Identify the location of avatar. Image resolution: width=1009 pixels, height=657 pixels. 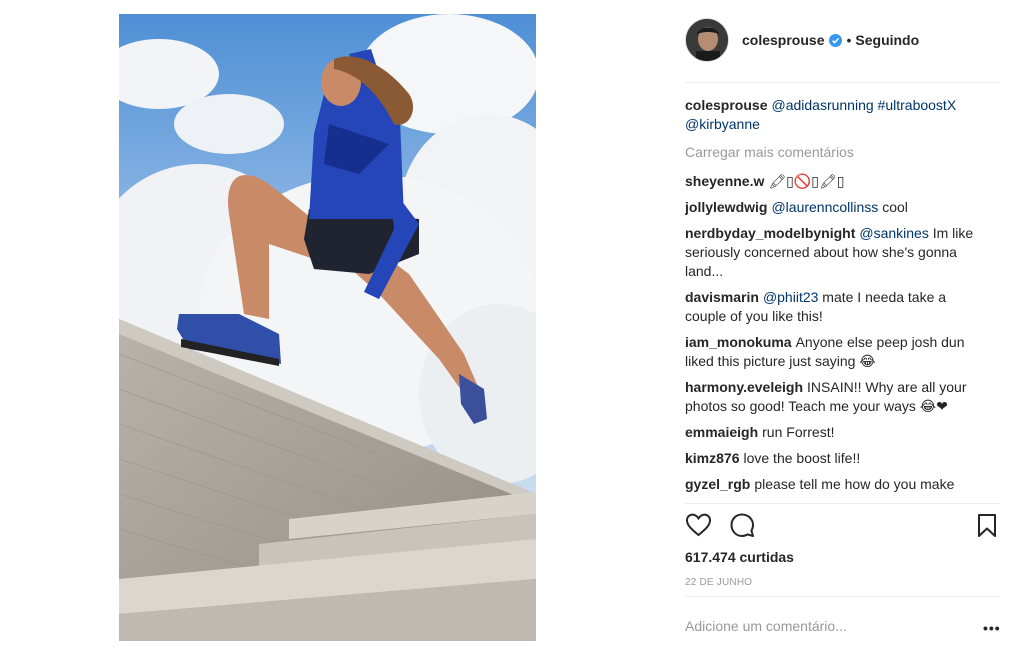
(707, 40).